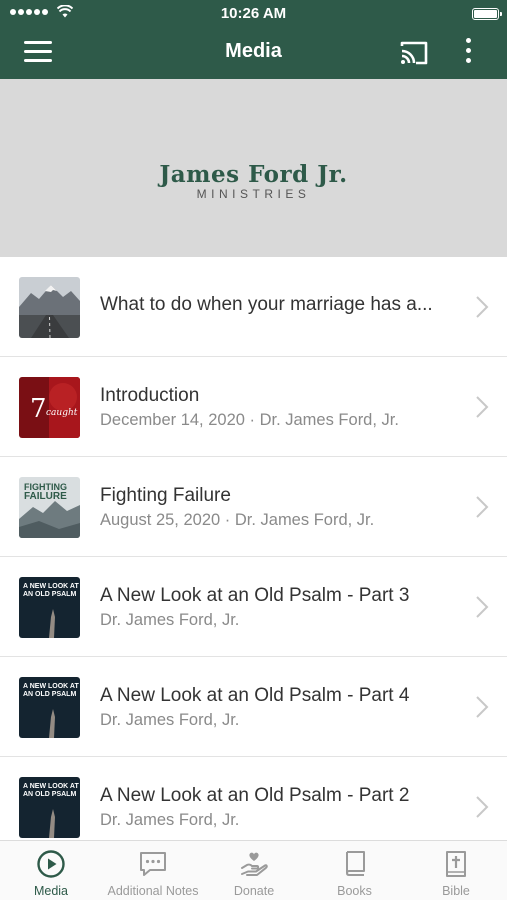 This screenshot has width=507, height=900. Describe the element at coordinates (49, 307) in the screenshot. I see `thumbnail-road-mountain` at that location.